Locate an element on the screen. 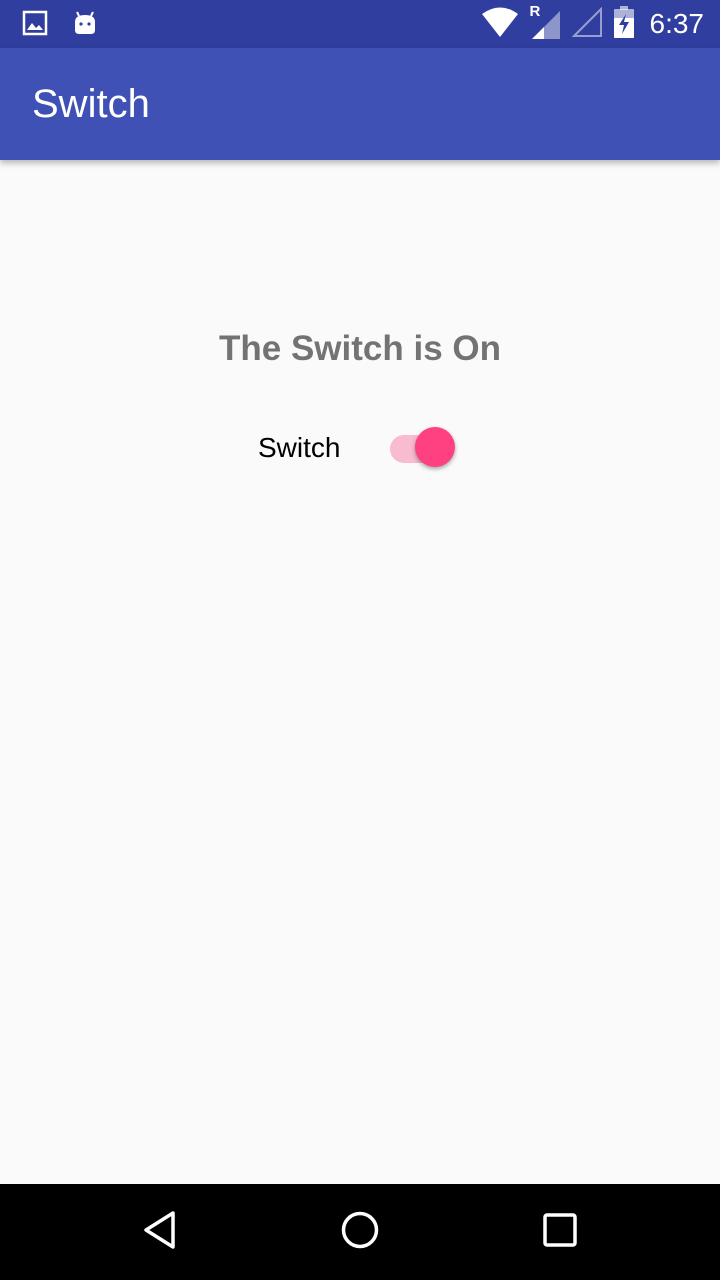 The height and width of the screenshot is (1280, 720). switch-status-message: The Switch is On is located at coordinates (360, 348).